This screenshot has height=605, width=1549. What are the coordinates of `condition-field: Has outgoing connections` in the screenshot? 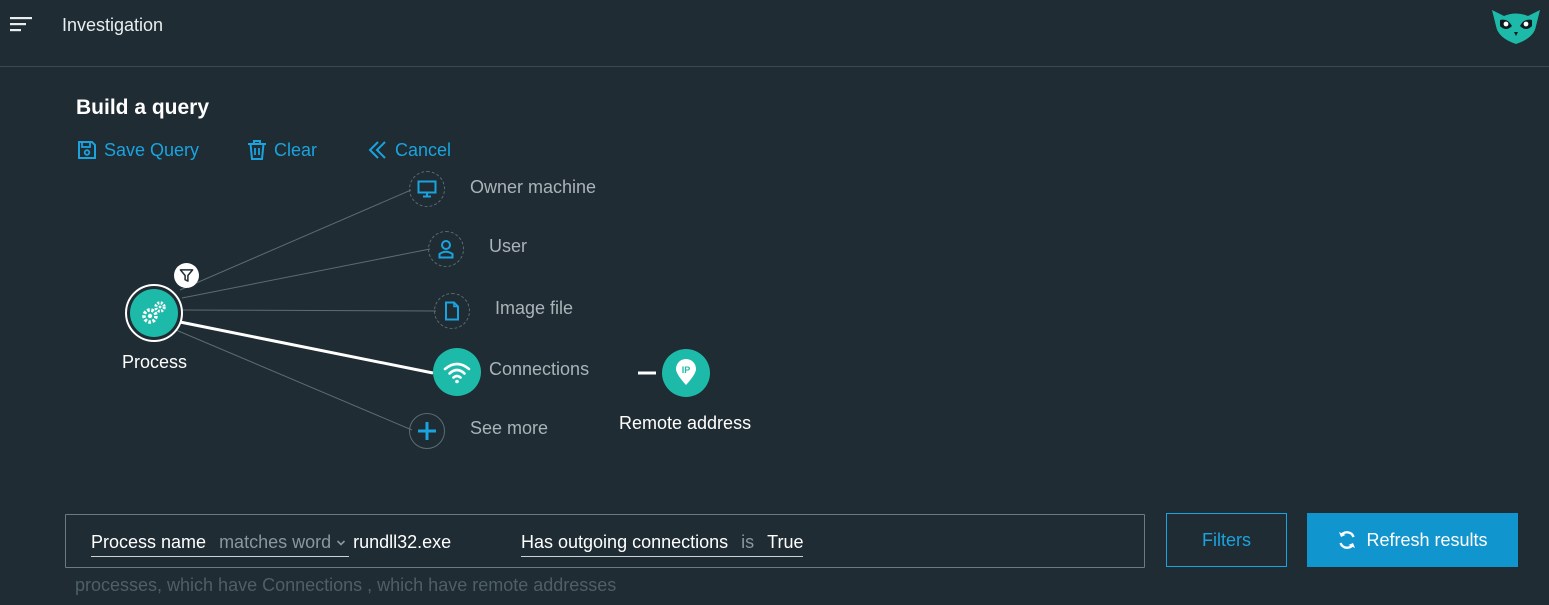 It's located at (624, 542).